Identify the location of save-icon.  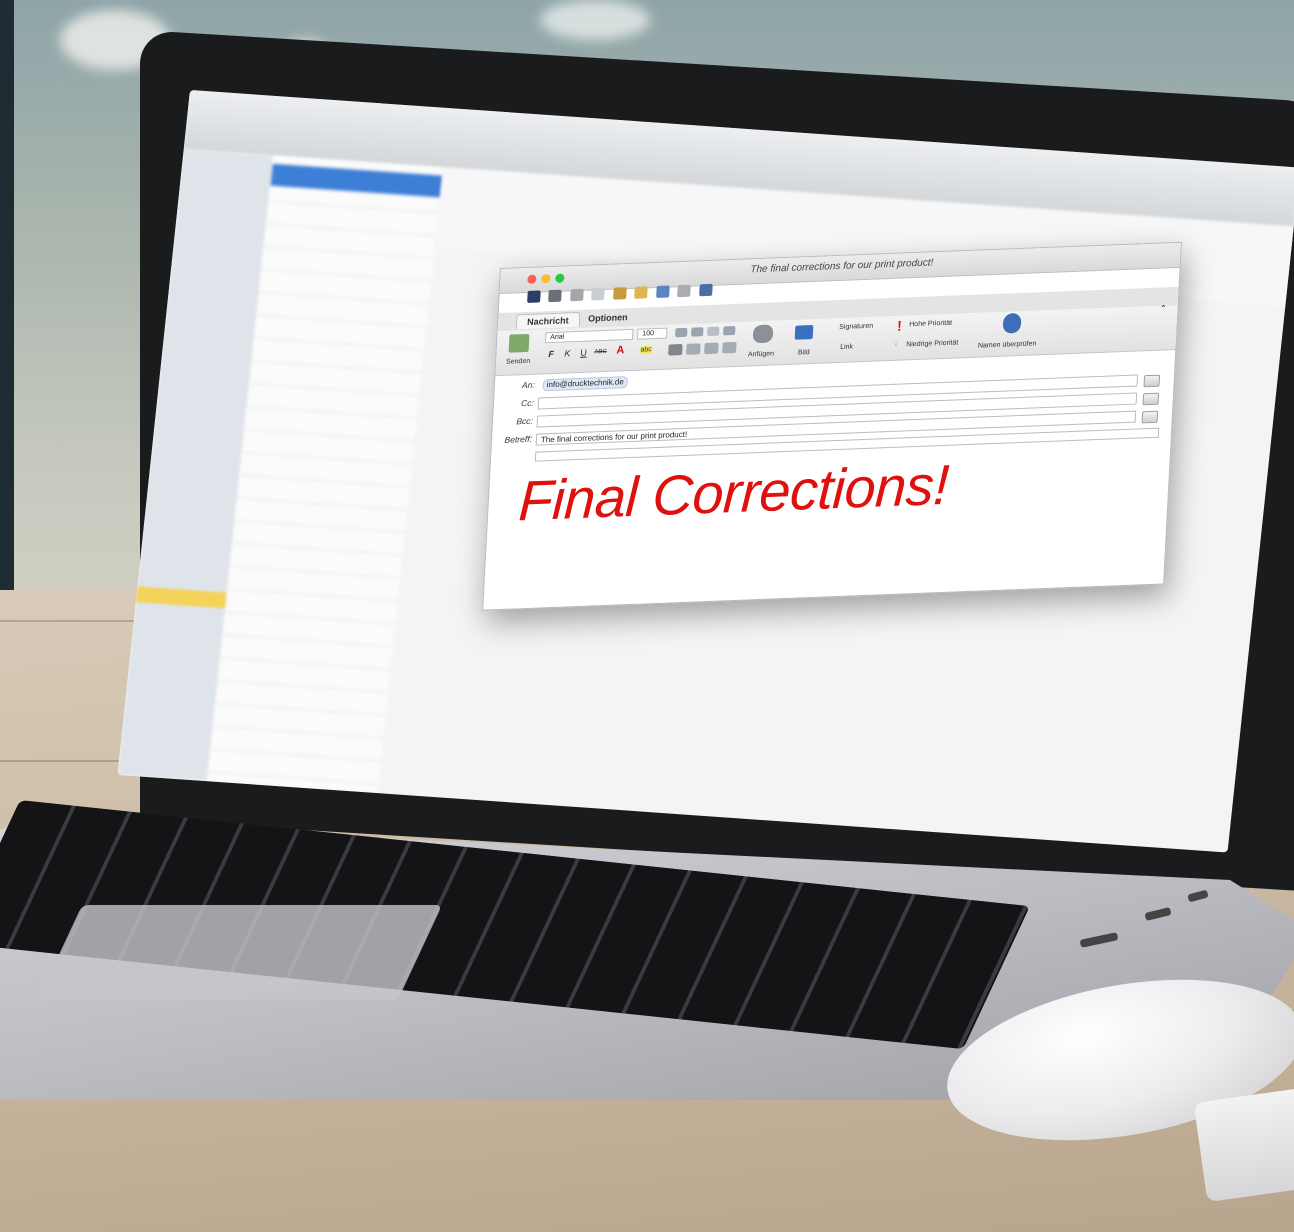
(534, 296).